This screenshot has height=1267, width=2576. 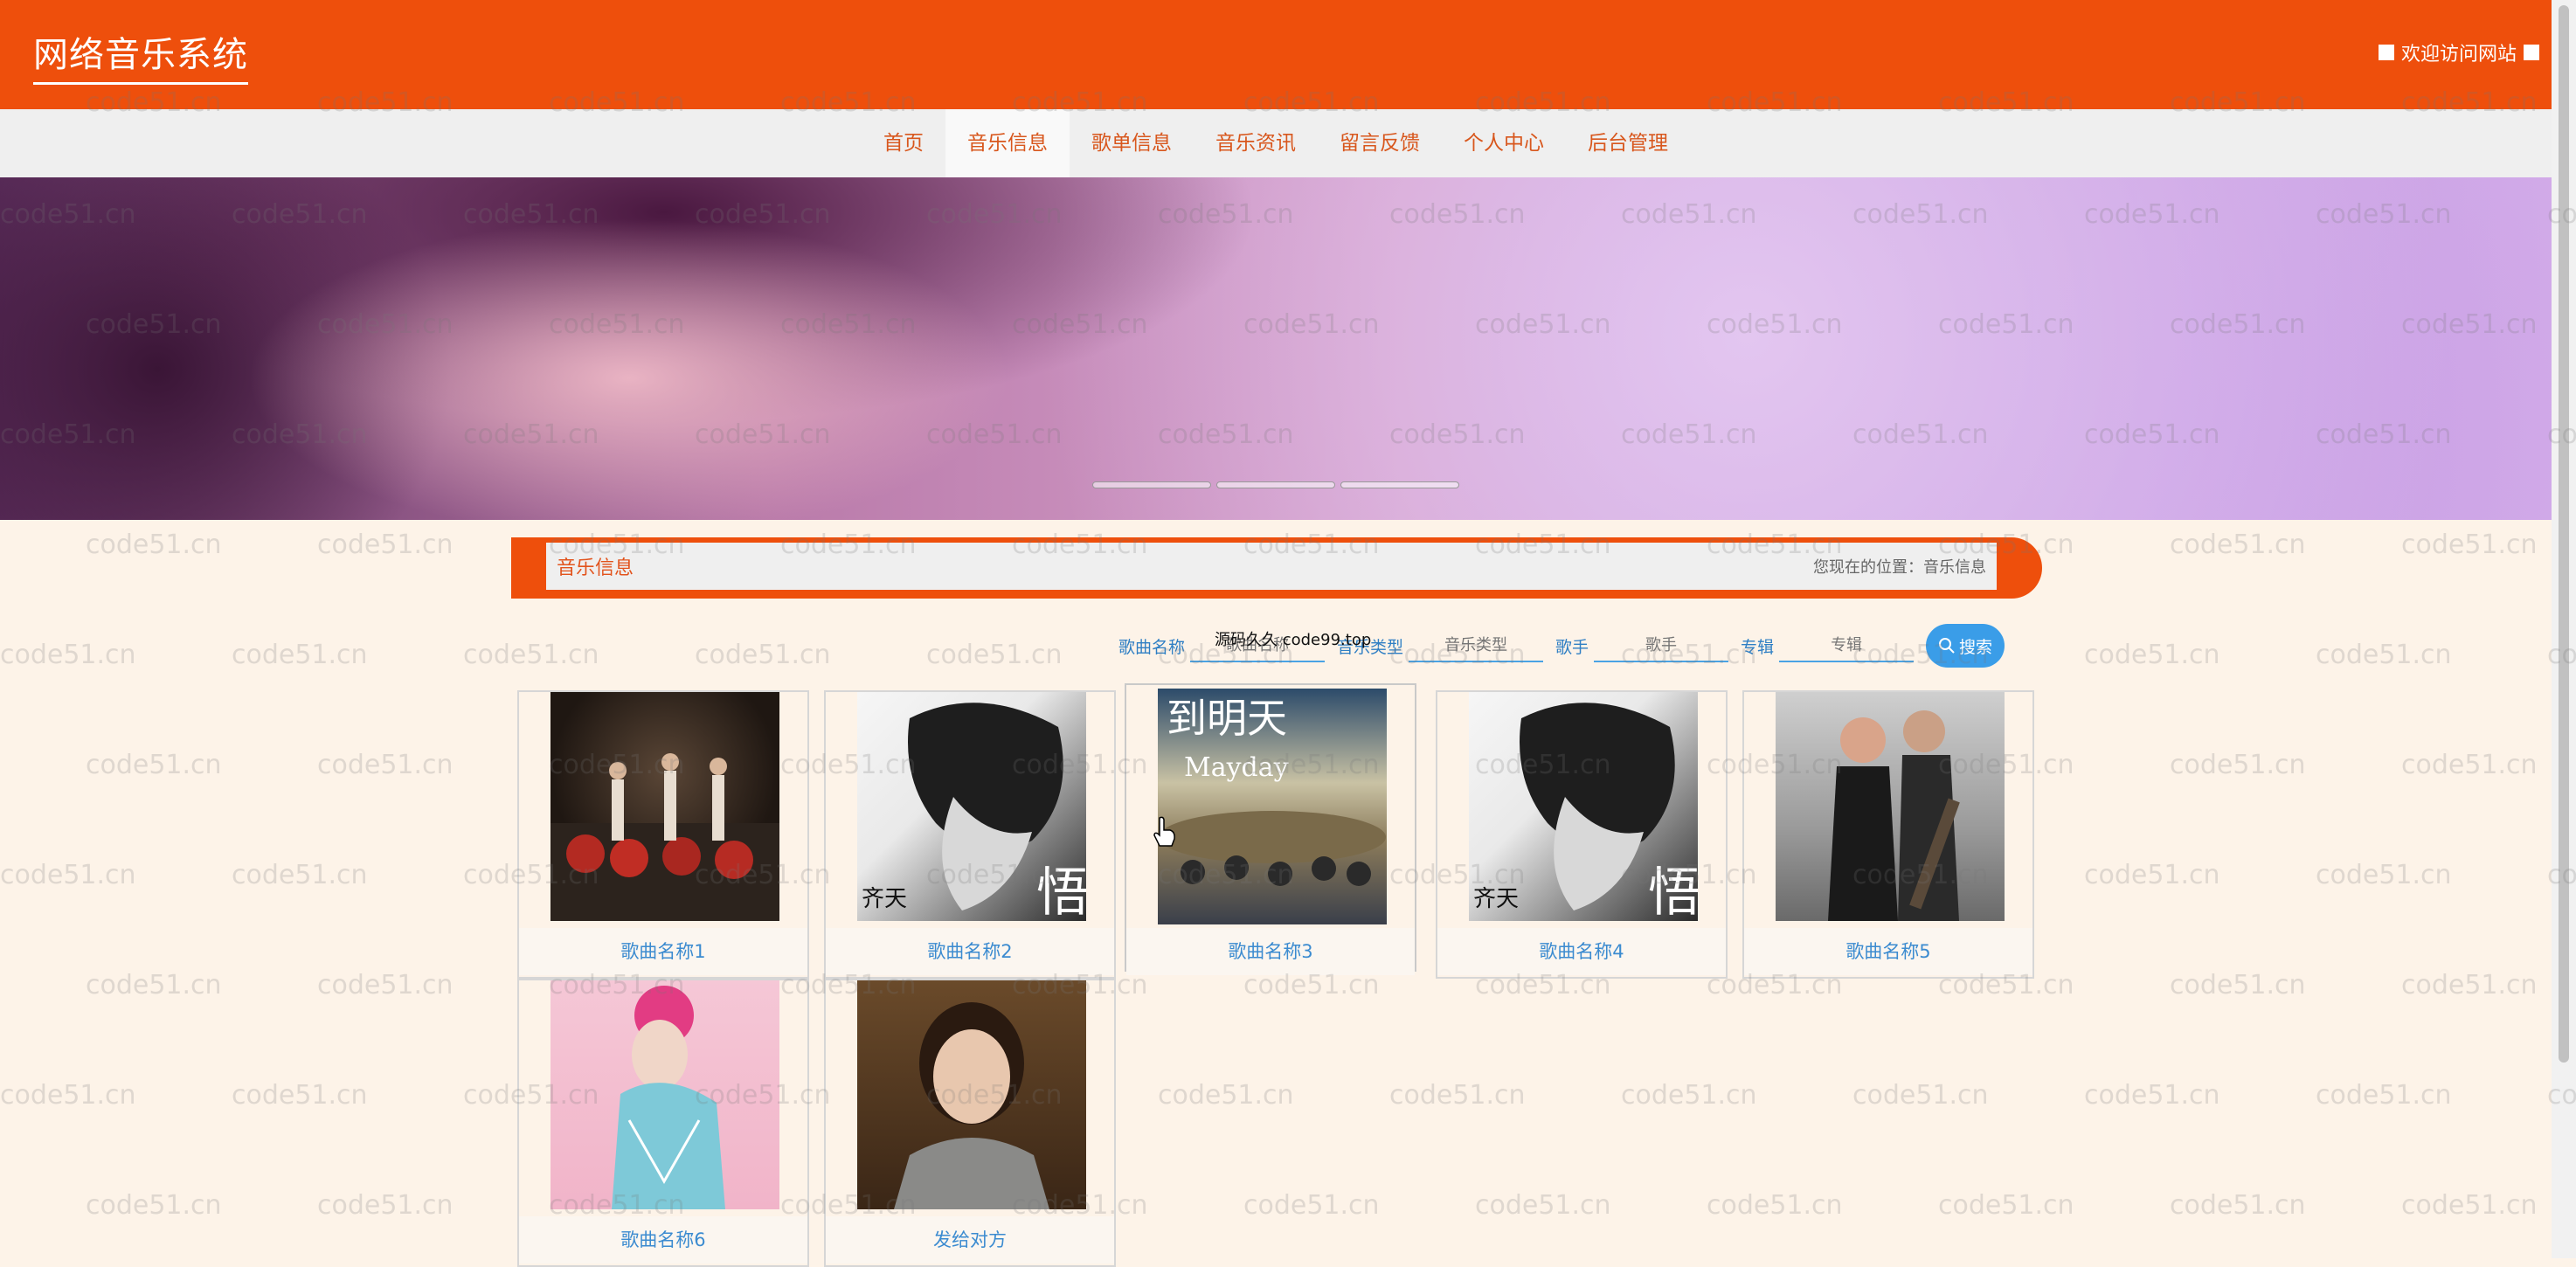 What do you see at coordinates (665, 837) in the screenshot?
I see `drummers-illustration` at bounding box center [665, 837].